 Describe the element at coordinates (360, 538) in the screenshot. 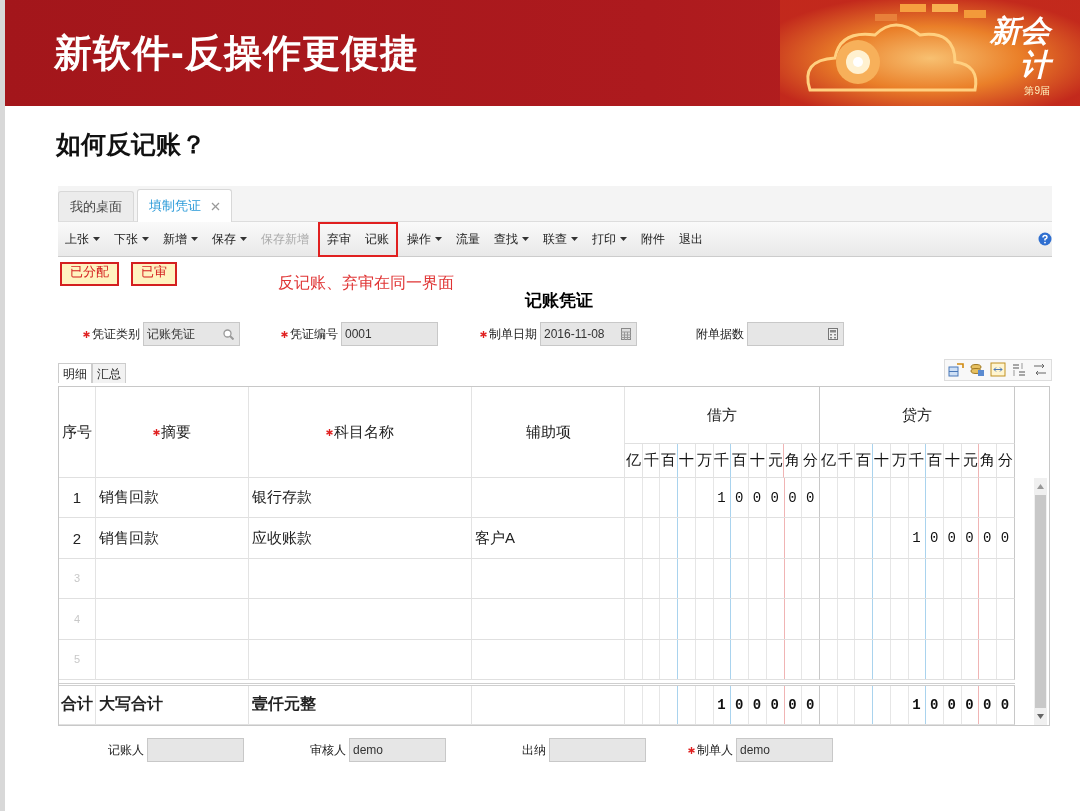

I see `table-cell: 应收账款` at that location.